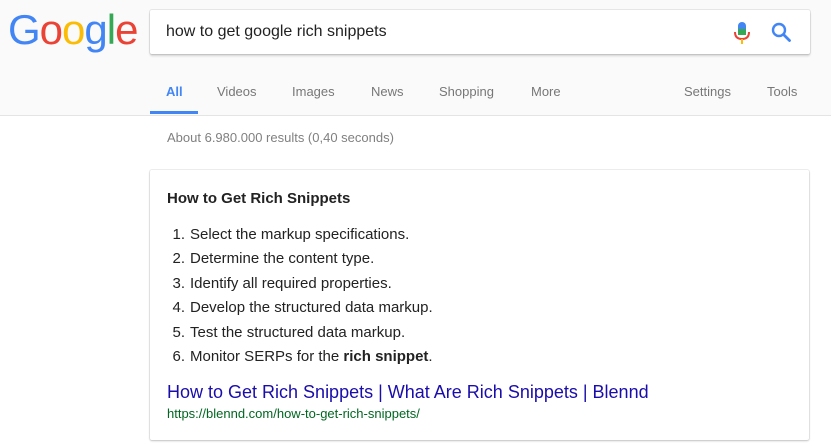 This screenshot has width=831, height=447. What do you see at coordinates (707, 91) in the screenshot?
I see `tab-settings: Settings` at bounding box center [707, 91].